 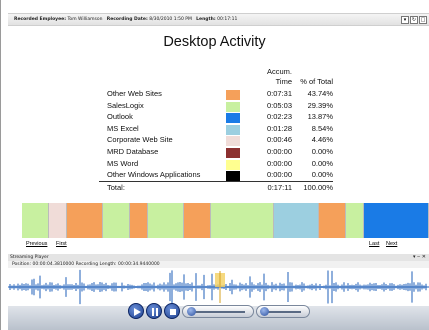 What do you see at coordinates (279, 93) in the screenshot?
I see `activity-time: 0:07:31` at bounding box center [279, 93].